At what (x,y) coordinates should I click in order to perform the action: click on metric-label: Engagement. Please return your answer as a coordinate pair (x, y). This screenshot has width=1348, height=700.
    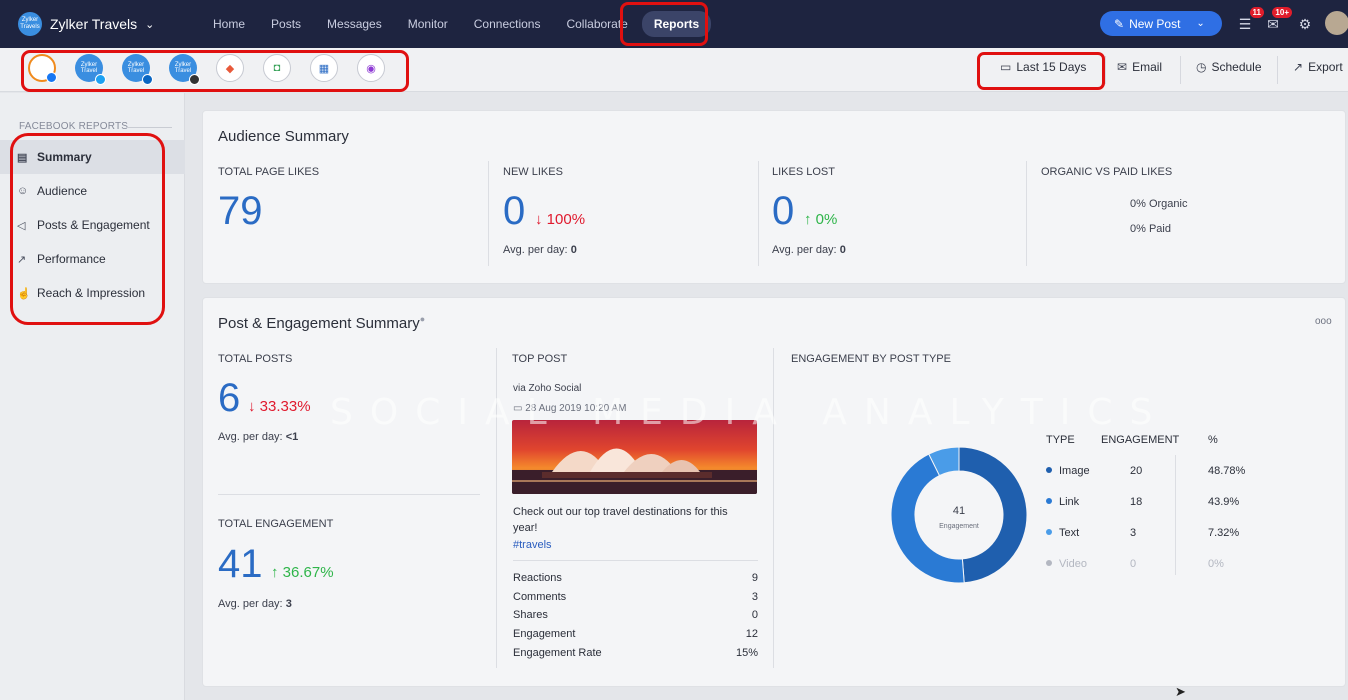
    Looking at the image, I should click on (544, 634).